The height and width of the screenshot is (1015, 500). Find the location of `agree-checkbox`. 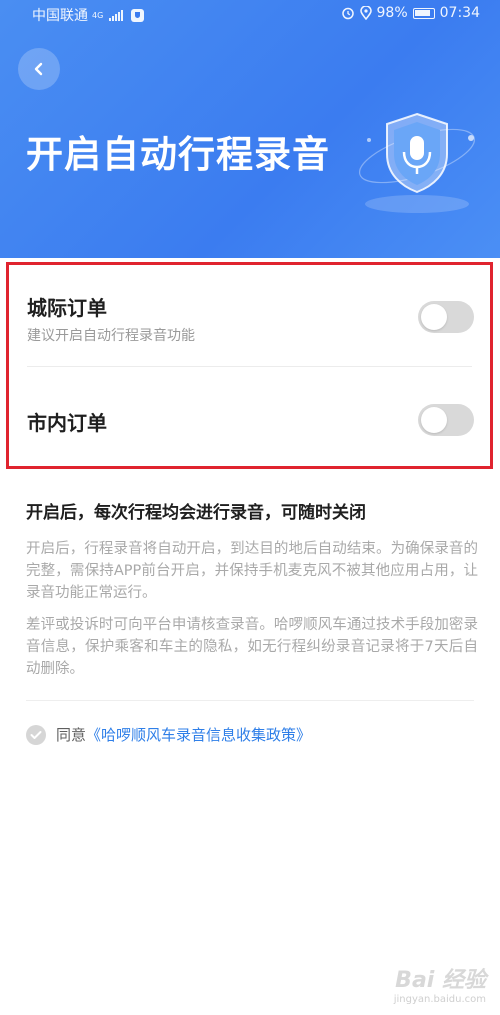

agree-checkbox is located at coordinates (36, 734).